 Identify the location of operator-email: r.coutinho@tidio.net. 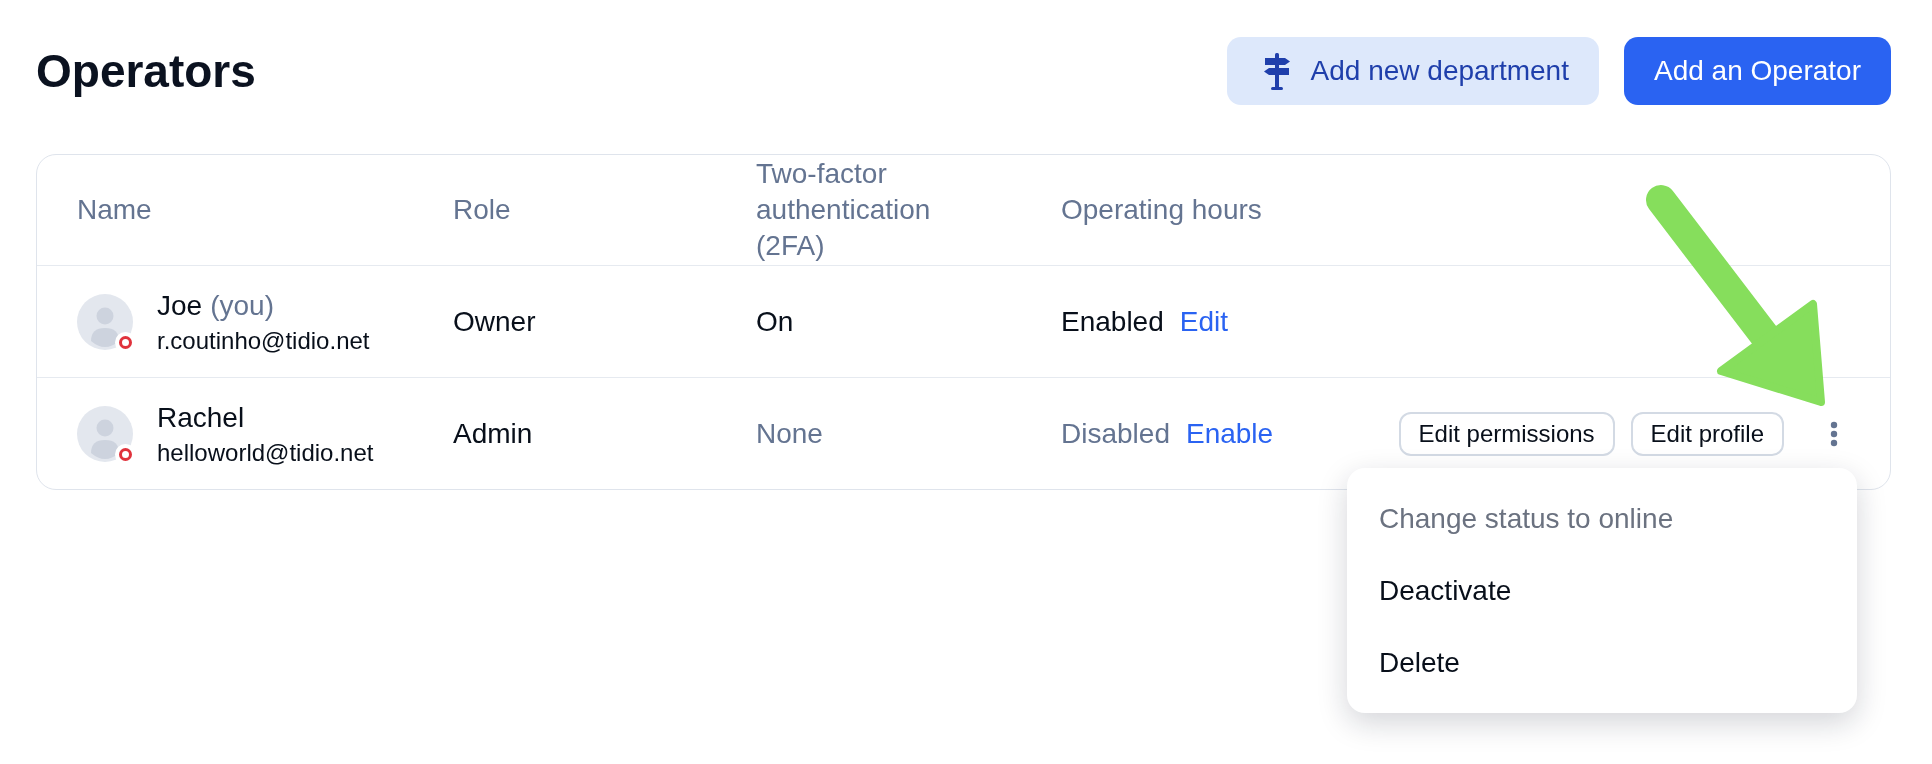
(263, 340).